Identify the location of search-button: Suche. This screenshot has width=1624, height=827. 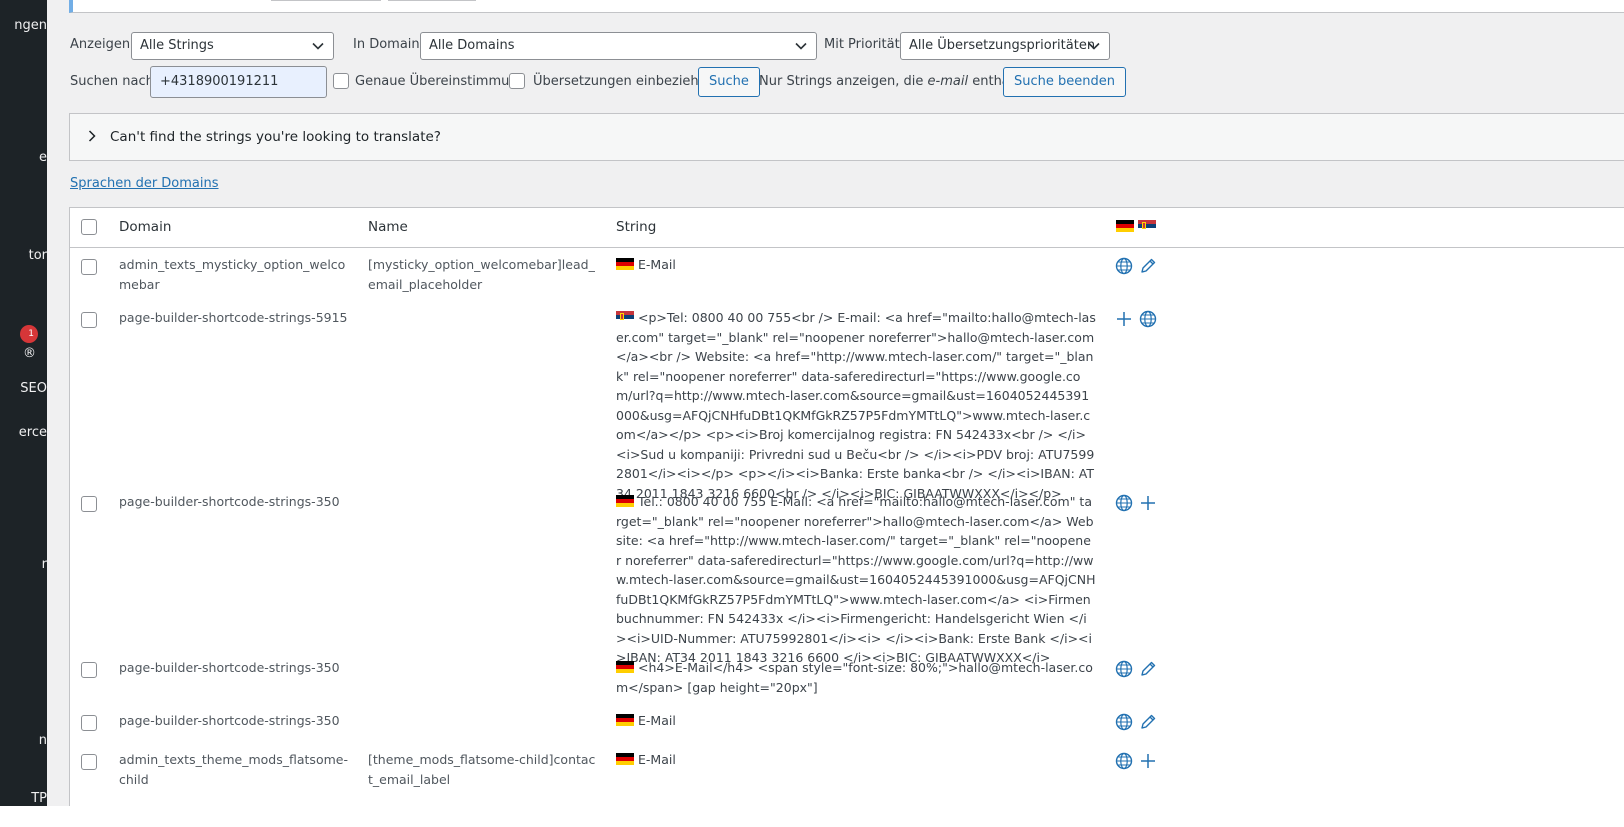
(729, 82).